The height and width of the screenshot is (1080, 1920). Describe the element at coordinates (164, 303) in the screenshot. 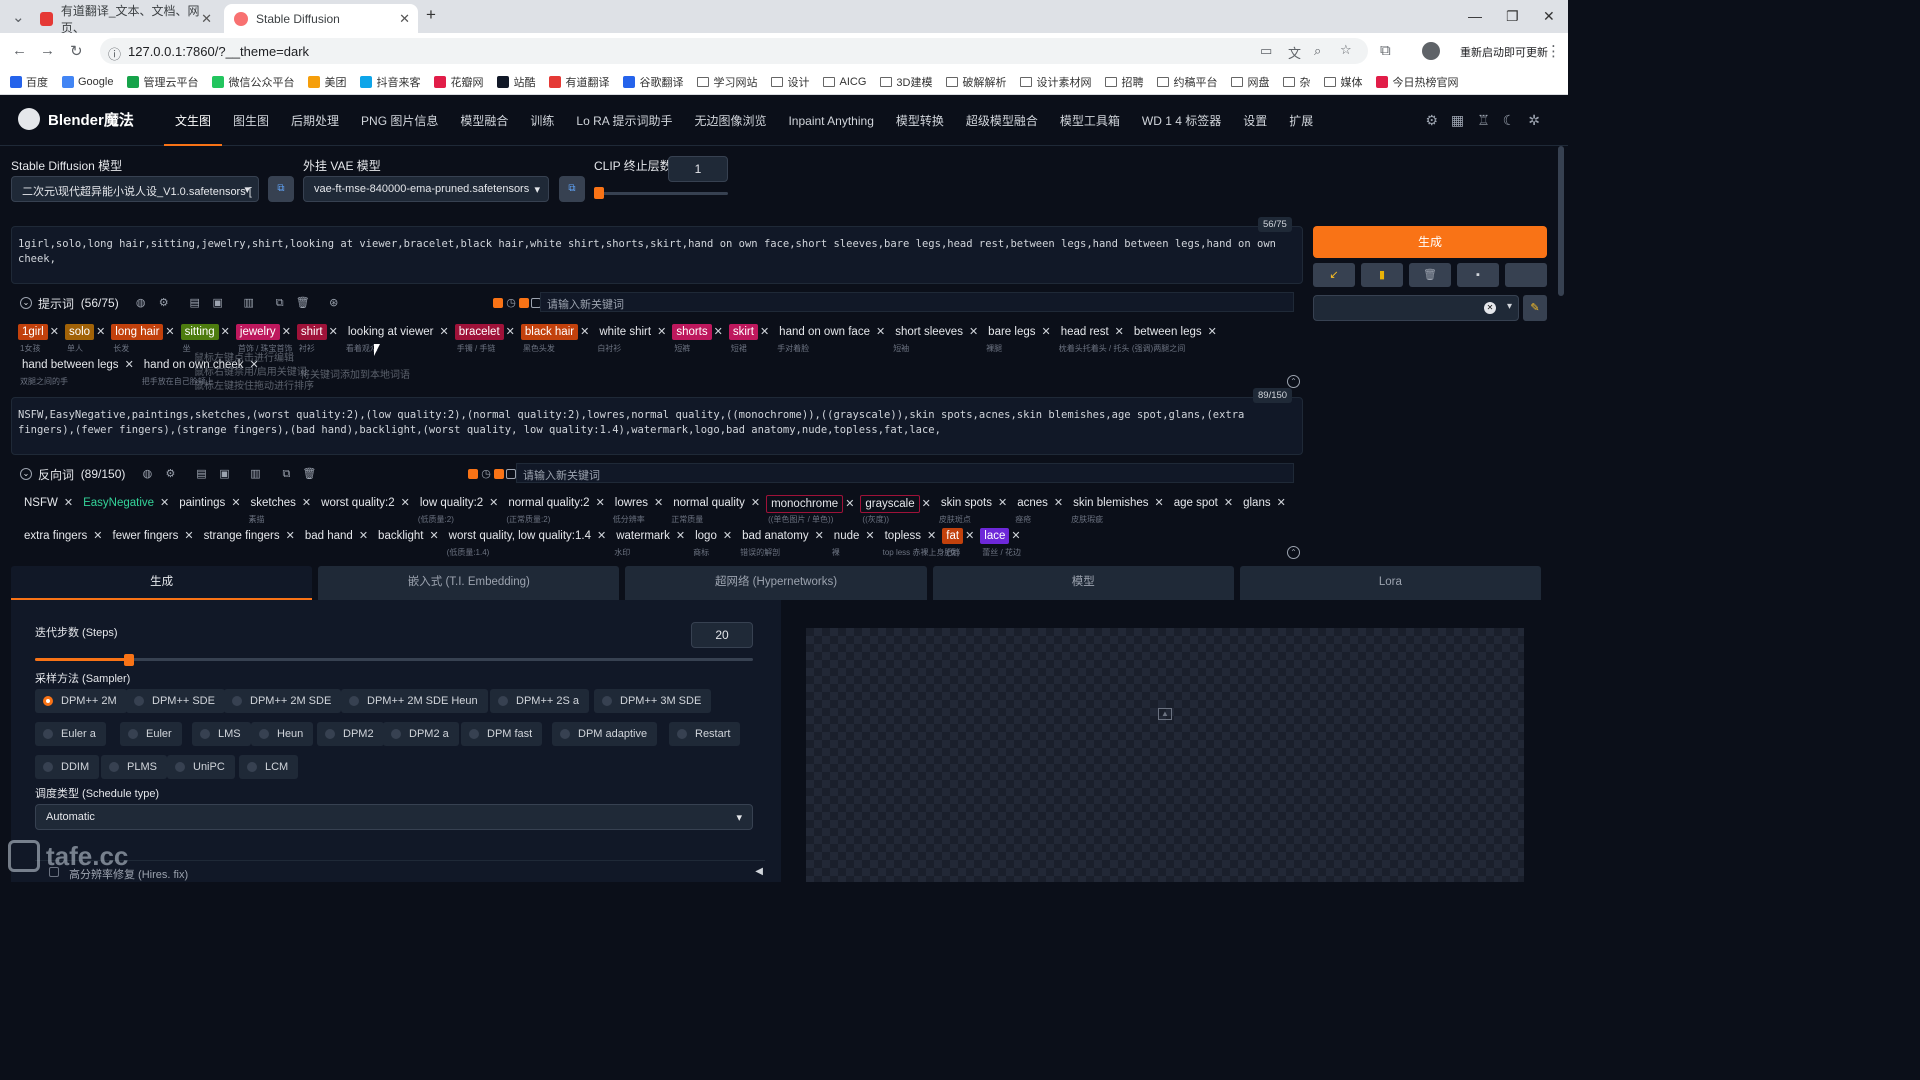

I see `settings-icon: ⚙` at that location.